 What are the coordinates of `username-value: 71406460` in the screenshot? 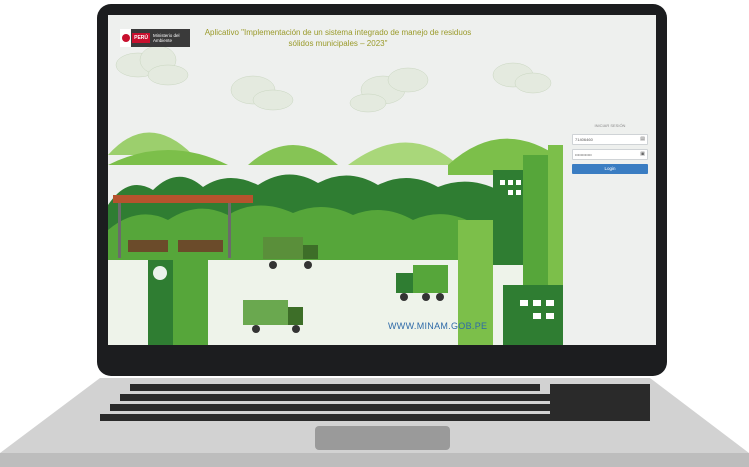 It's located at (584, 139).